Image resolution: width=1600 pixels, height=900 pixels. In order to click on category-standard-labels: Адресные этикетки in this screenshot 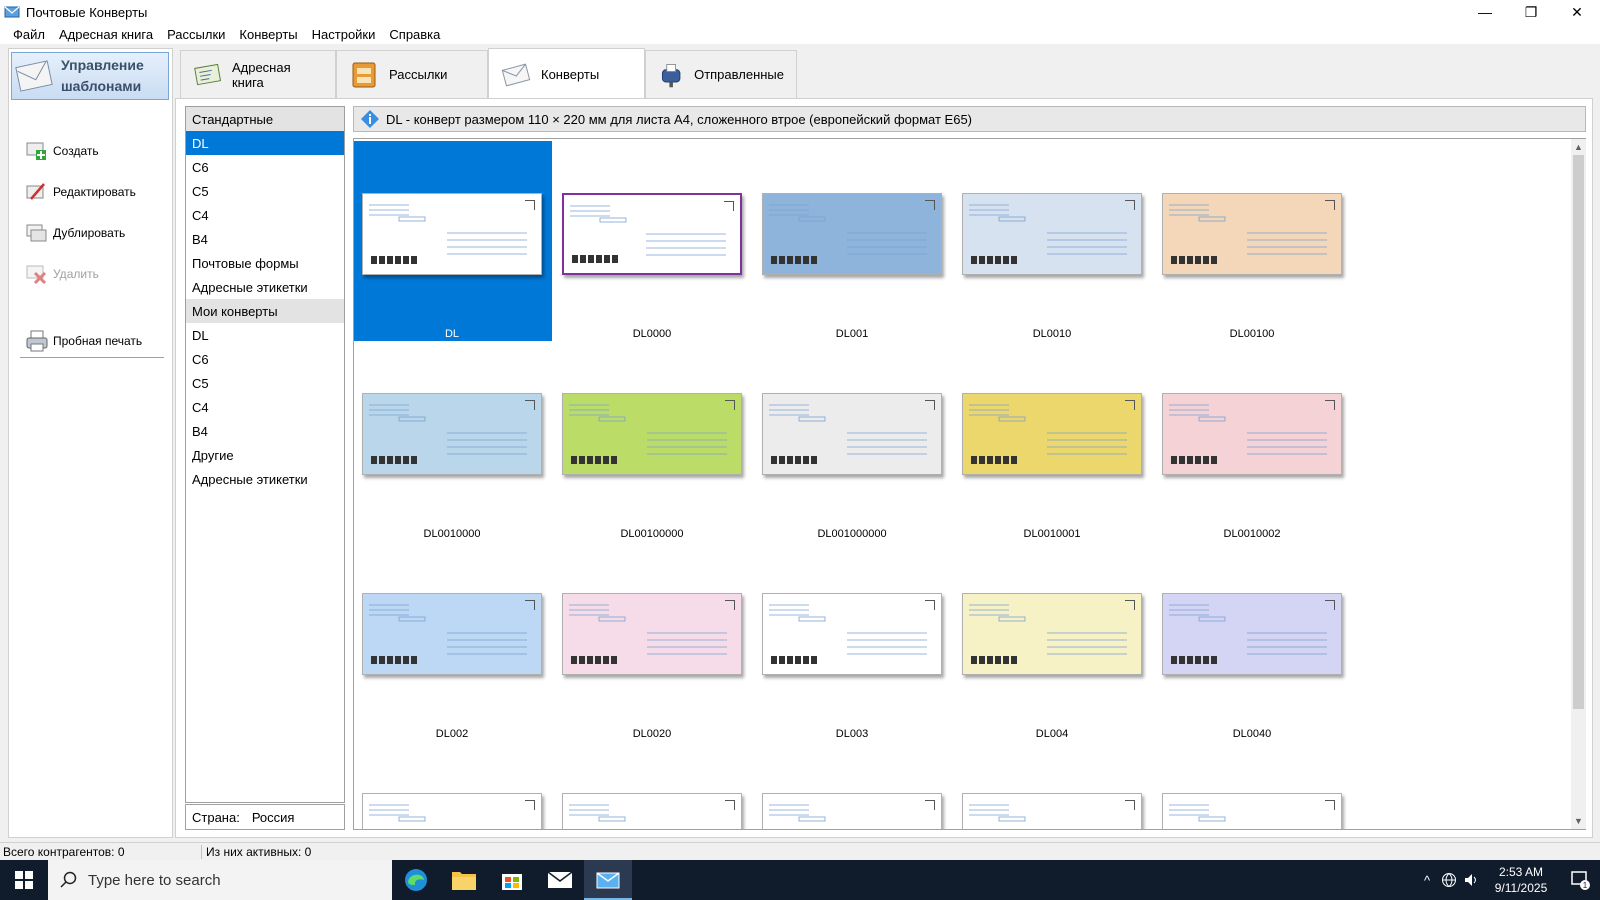, I will do `click(265, 287)`.